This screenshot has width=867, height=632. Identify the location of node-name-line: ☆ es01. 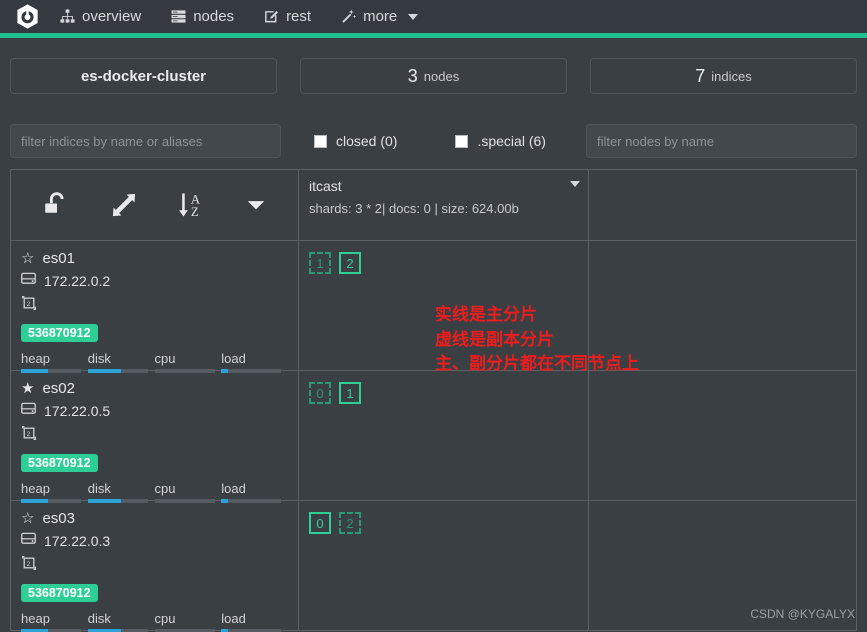
(154, 258).